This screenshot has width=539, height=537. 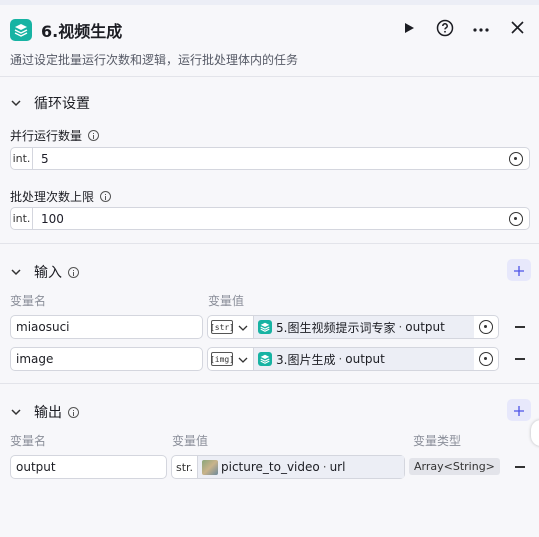 I want to click on node-title: 6.视频生成, so click(x=81, y=30).